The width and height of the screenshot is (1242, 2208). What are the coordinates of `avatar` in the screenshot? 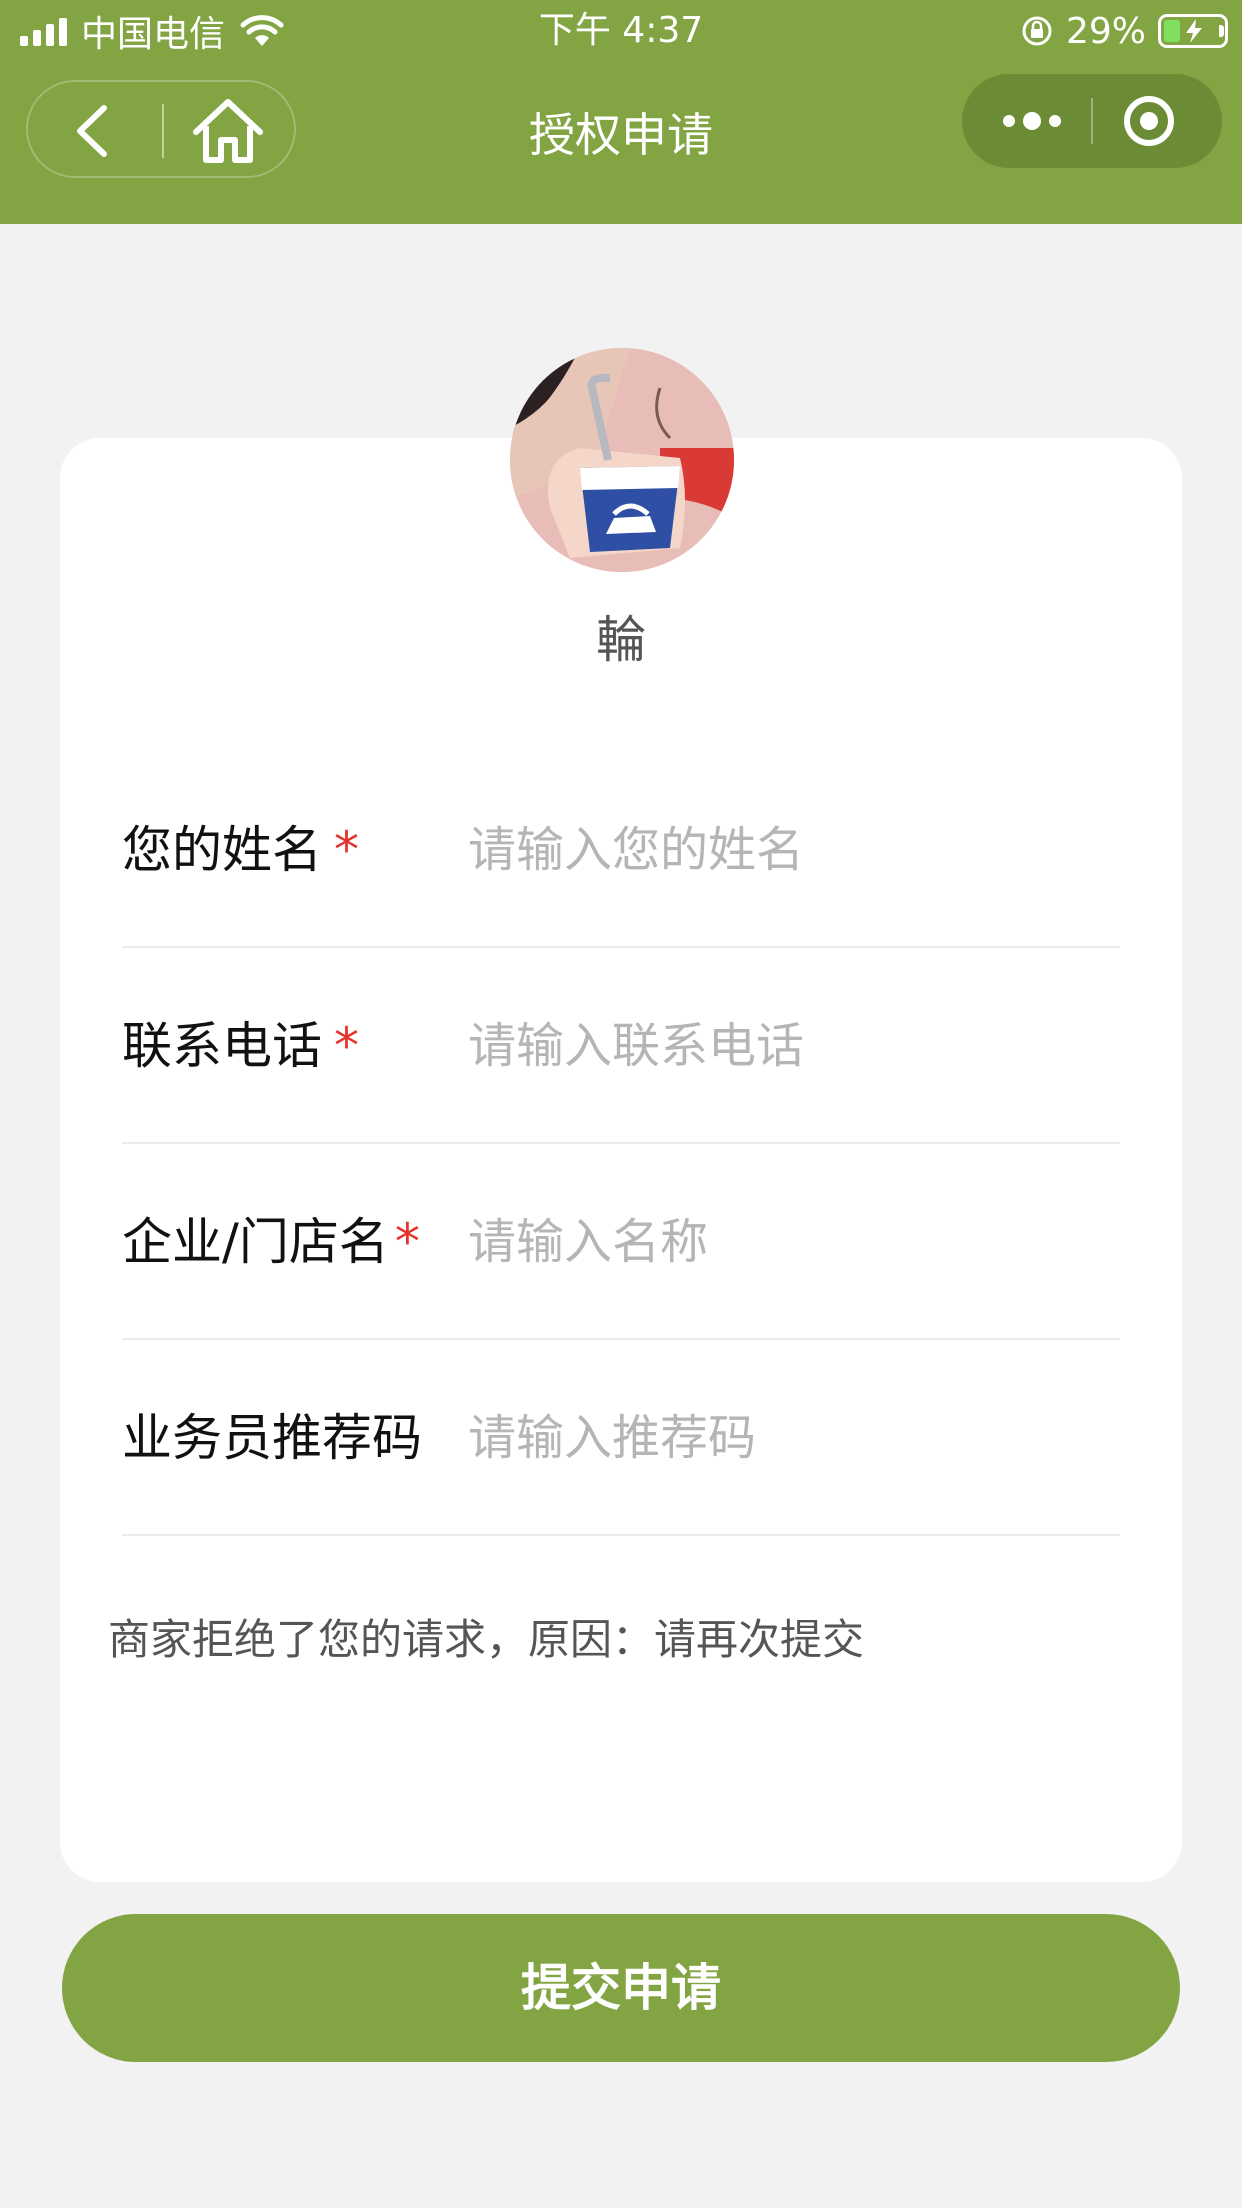 It's located at (622, 460).